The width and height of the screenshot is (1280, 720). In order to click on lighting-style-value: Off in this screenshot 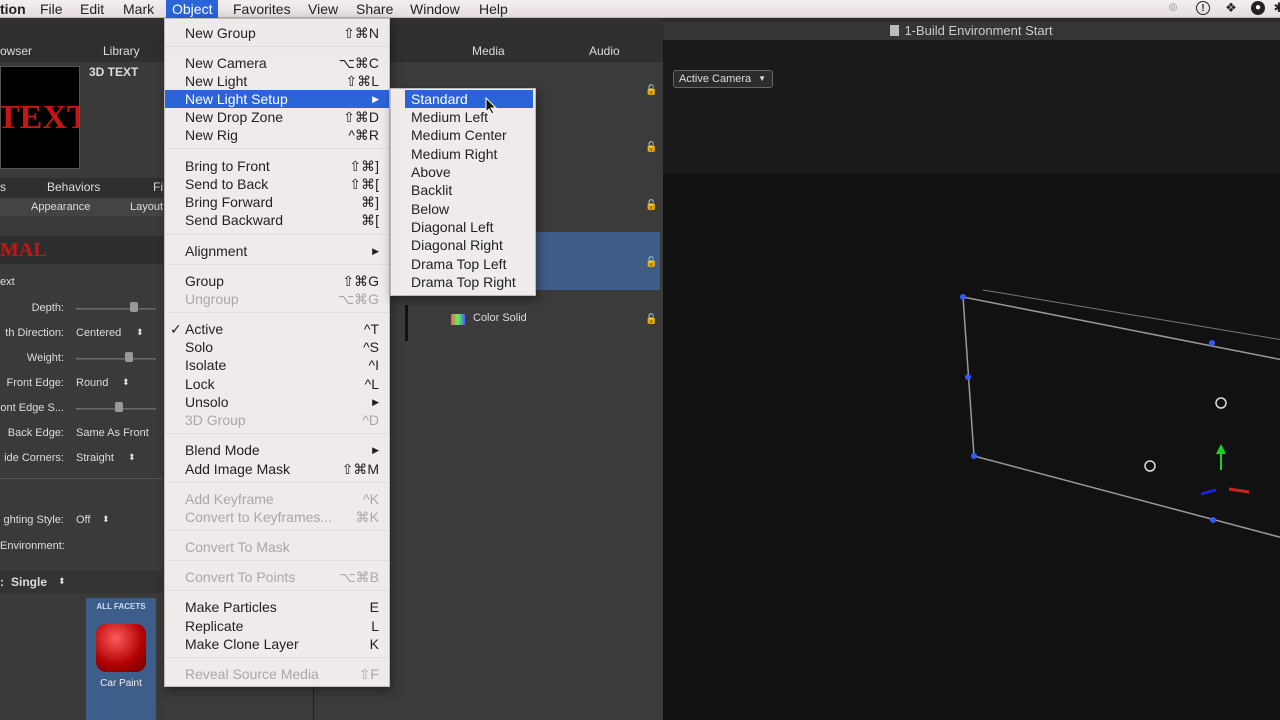, I will do `click(83, 520)`.